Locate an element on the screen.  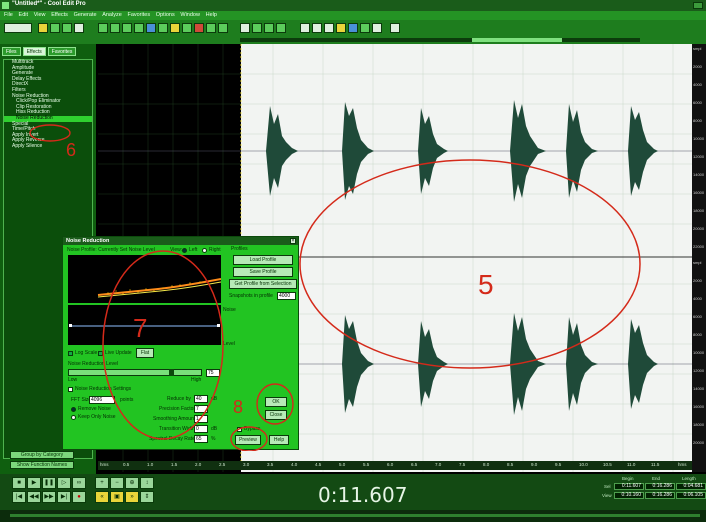
go-to-end-icon: ▶| is located at coordinates (64, 497).